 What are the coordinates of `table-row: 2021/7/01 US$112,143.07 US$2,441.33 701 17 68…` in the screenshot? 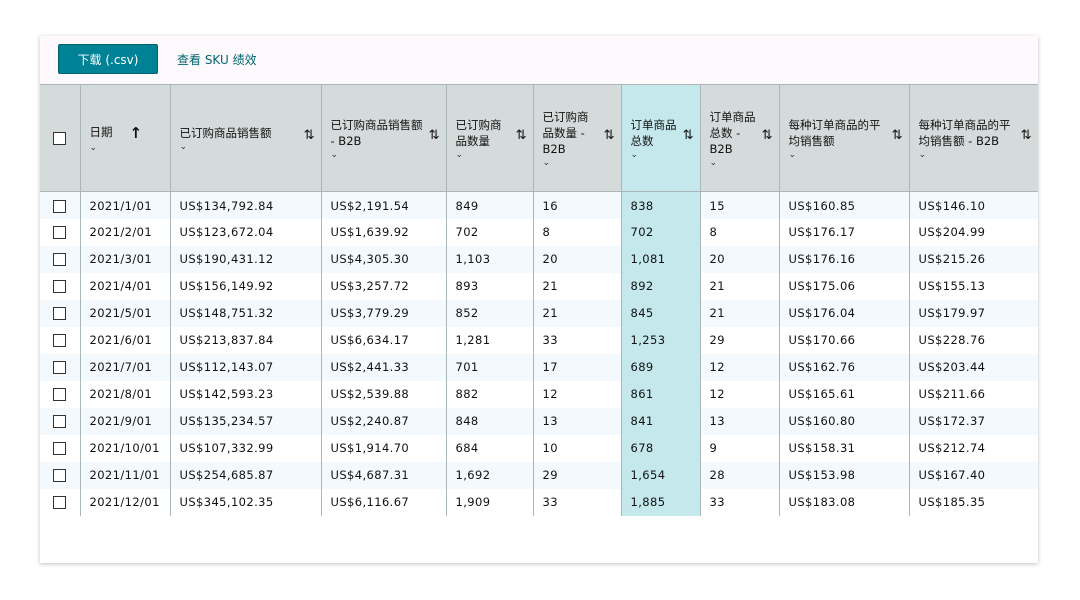 It's located at (539, 367).